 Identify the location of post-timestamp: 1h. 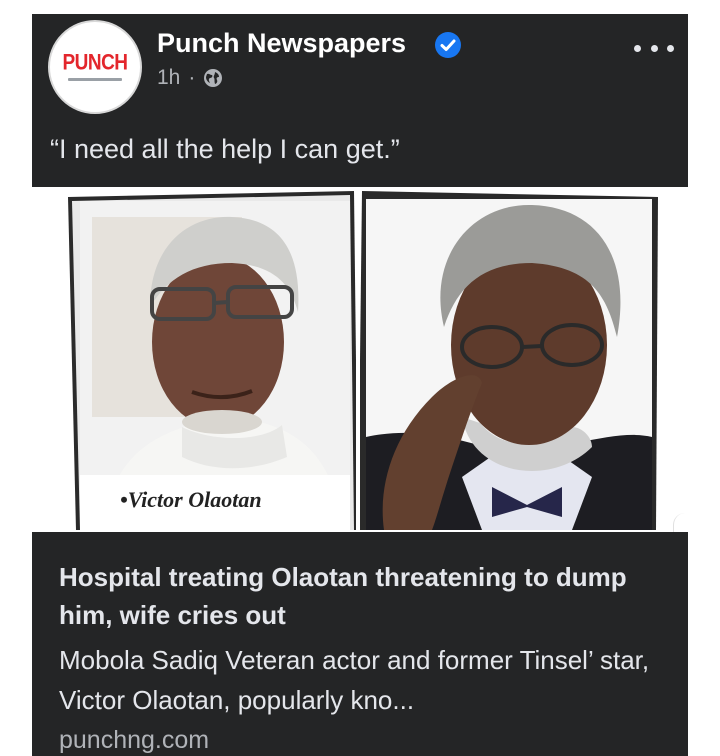
(168, 78).